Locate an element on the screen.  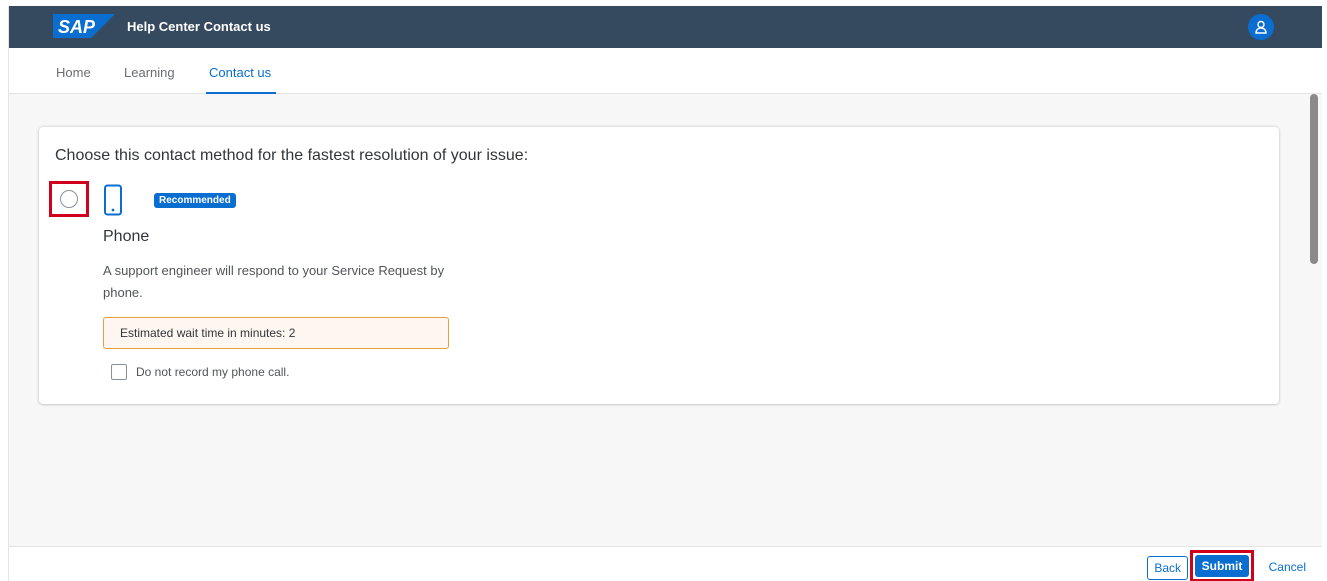
app-title: Help Center Contact us is located at coordinates (199, 26).